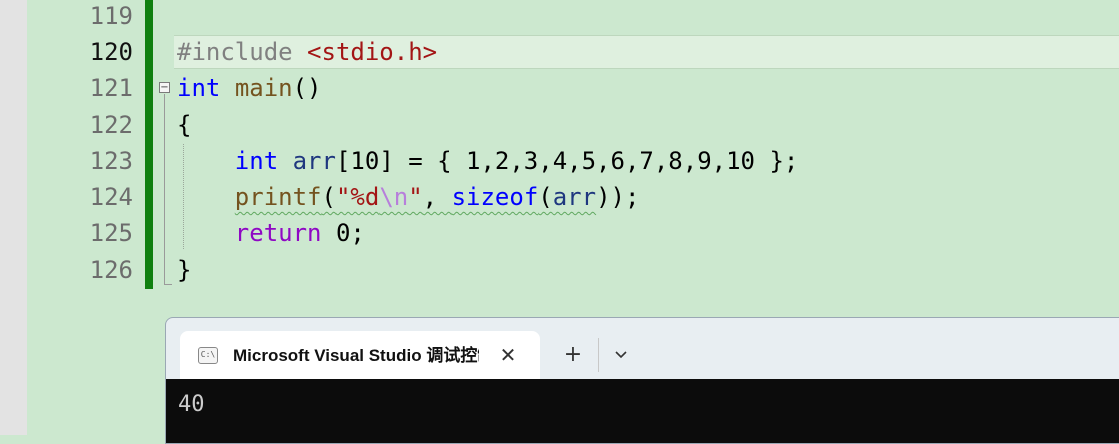 The height and width of the screenshot is (444, 1119). Describe the element at coordinates (394, 197) in the screenshot. I see `escape-sequence: \n` at that location.